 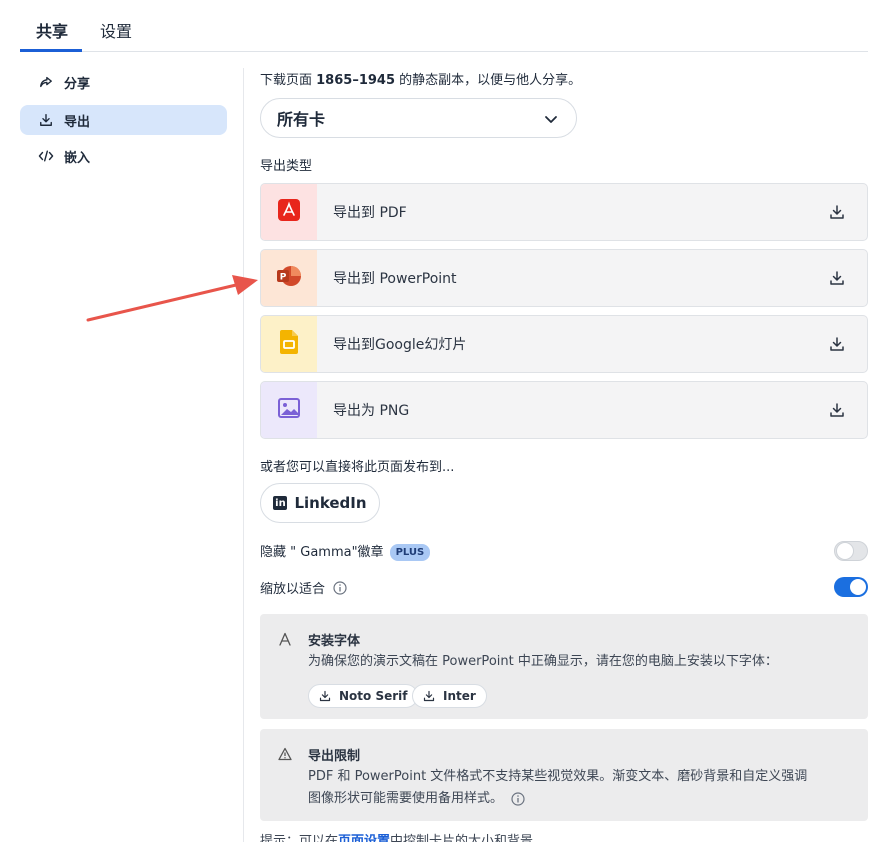 I want to click on hint-suffix: 中控制卡片的大小和背景, so click(x=462, y=838).